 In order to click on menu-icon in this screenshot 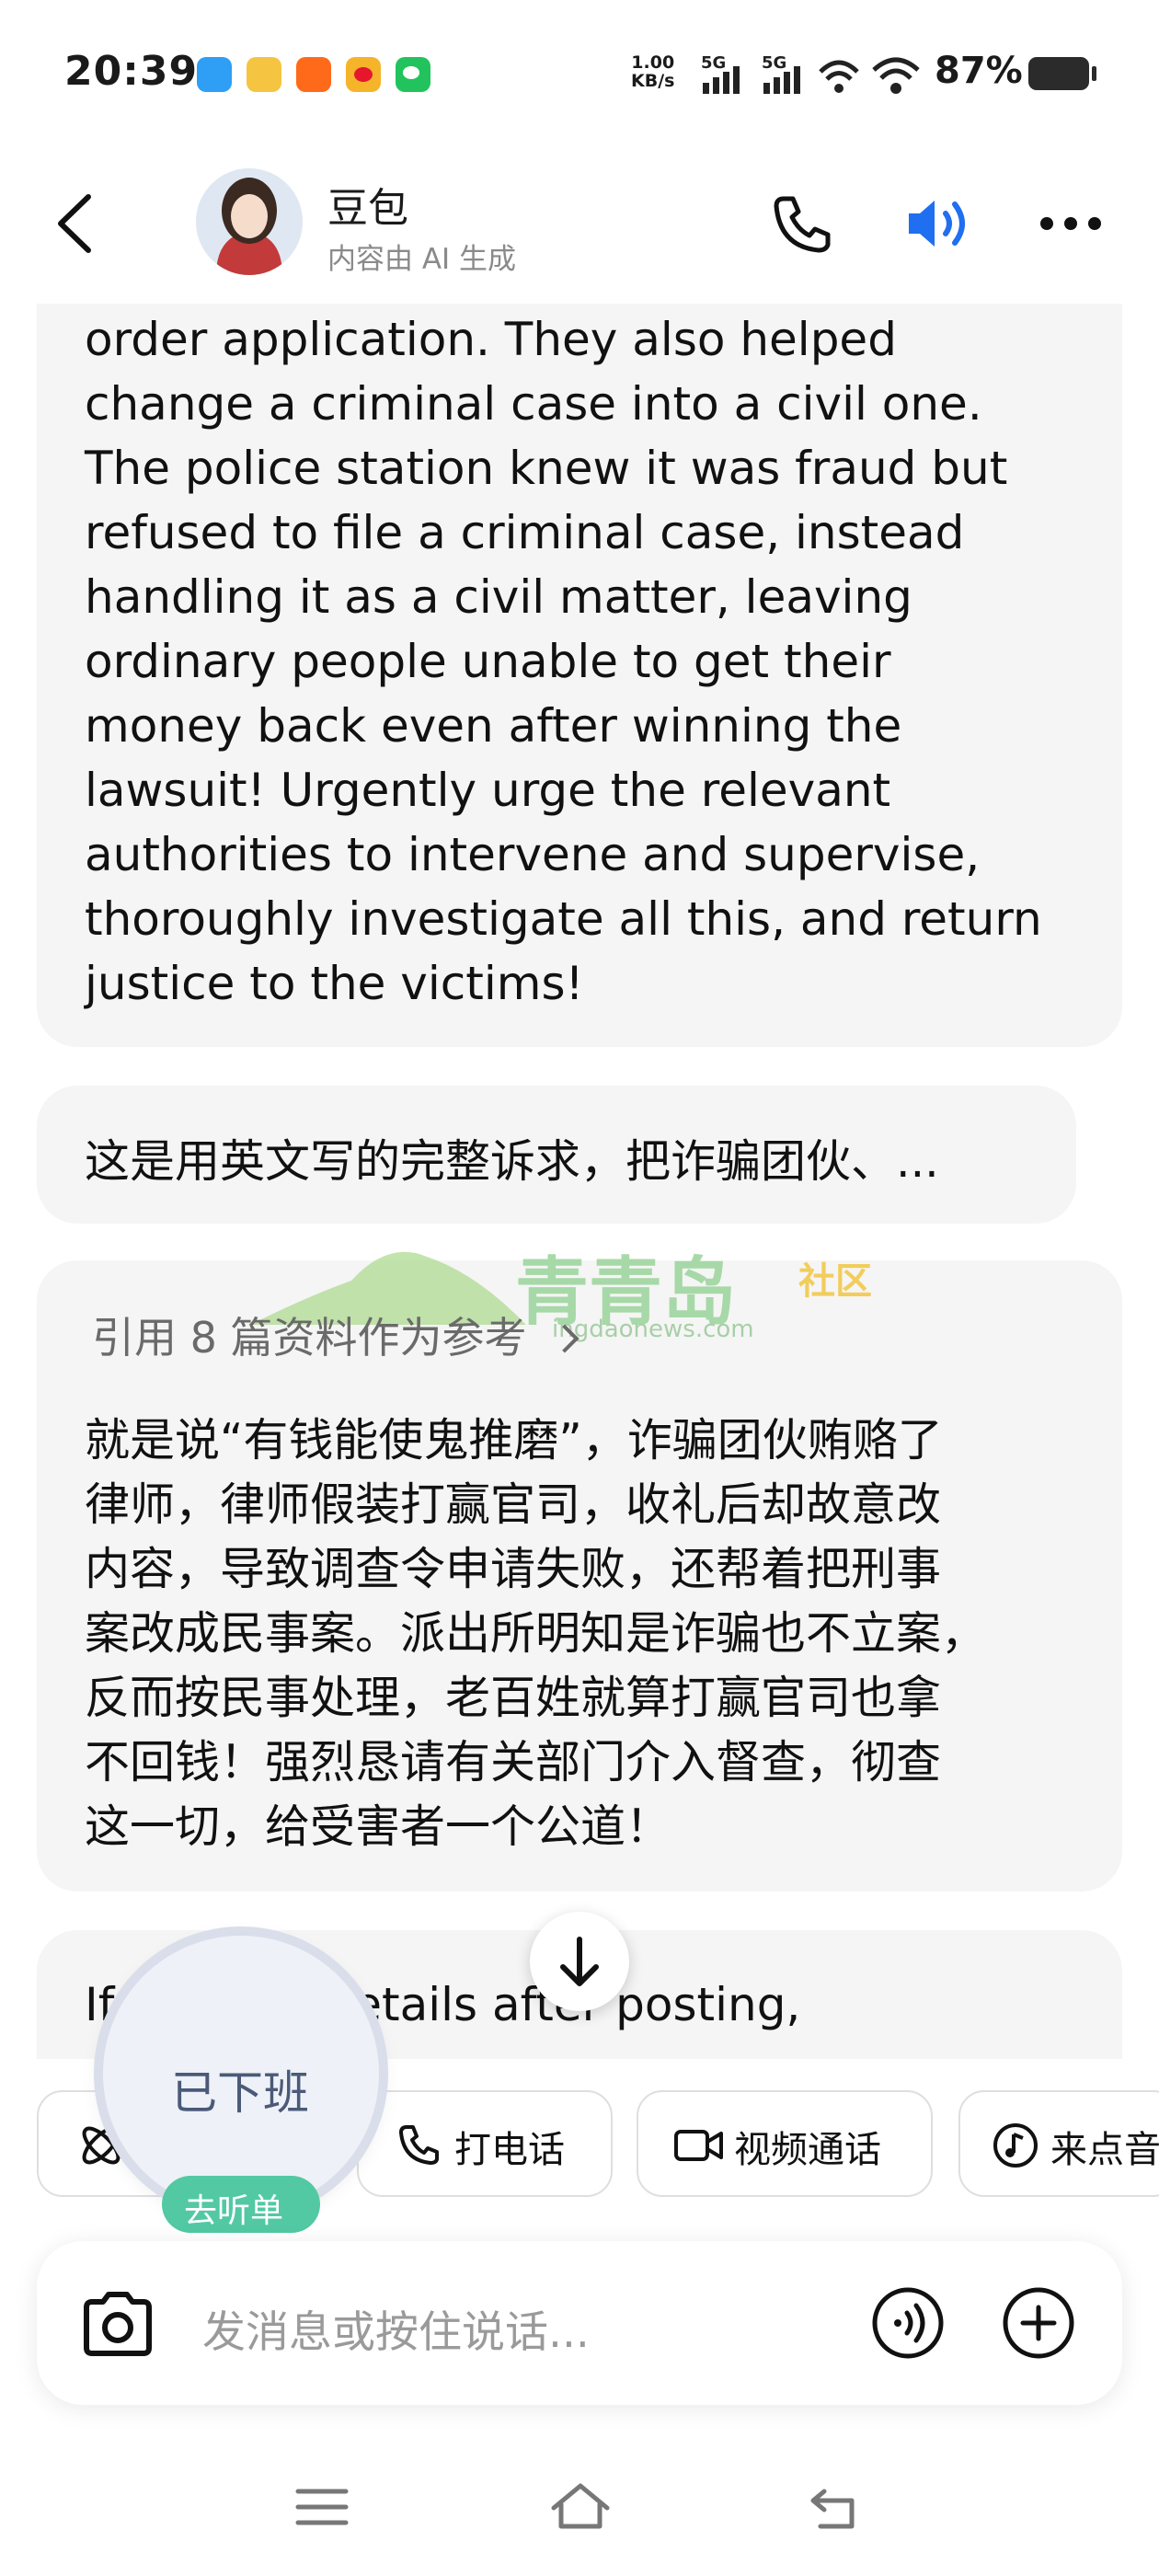, I will do `click(322, 2507)`.